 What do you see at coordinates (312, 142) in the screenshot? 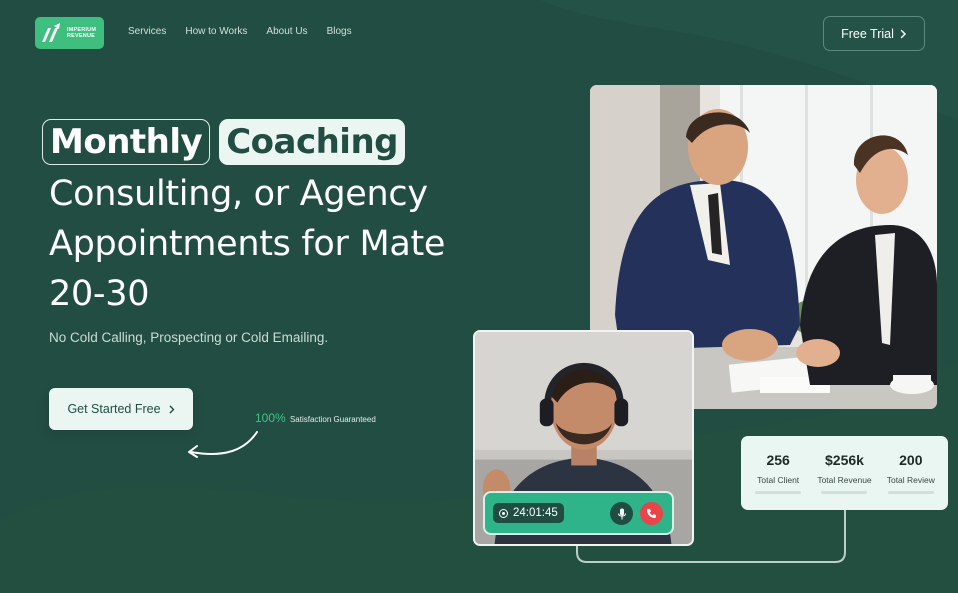
I see `headline-pill-coaching: Coaching` at bounding box center [312, 142].